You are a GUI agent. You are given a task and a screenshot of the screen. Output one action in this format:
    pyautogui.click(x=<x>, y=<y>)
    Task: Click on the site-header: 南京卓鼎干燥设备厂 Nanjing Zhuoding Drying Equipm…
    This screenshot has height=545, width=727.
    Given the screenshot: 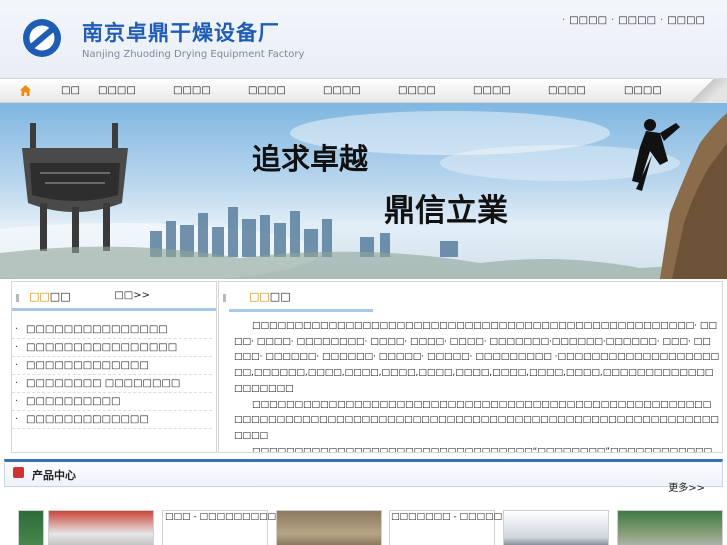 What is the action you would take?
    pyautogui.click(x=363, y=39)
    